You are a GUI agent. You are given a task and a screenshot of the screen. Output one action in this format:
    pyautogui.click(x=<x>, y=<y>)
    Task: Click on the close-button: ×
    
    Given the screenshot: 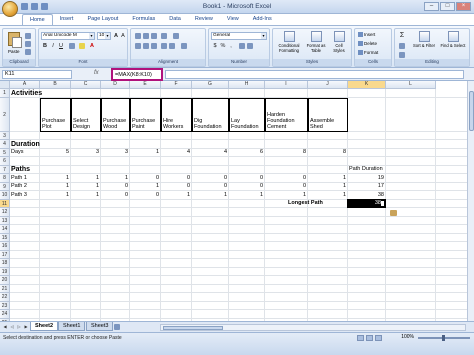 What is the action you would take?
    pyautogui.click(x=463, y=6)
    